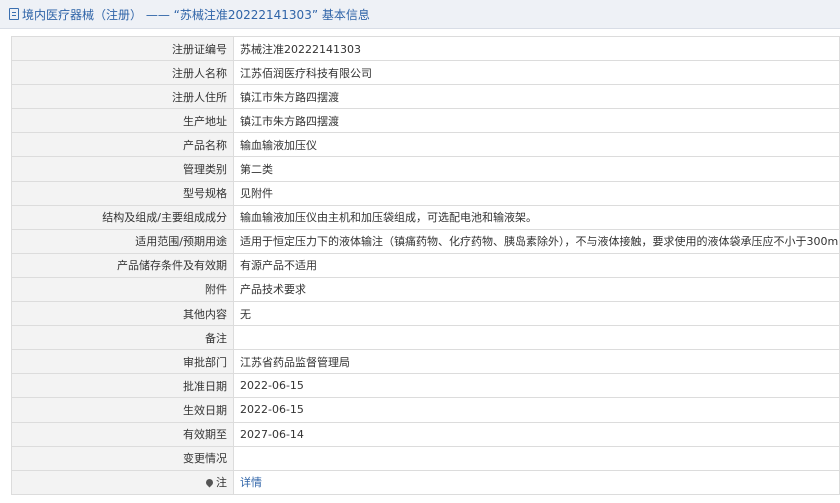 The height and width of the screenshot is (503, 840). I want to click on table-row: 型号规格 见附件, so click(425, 193).